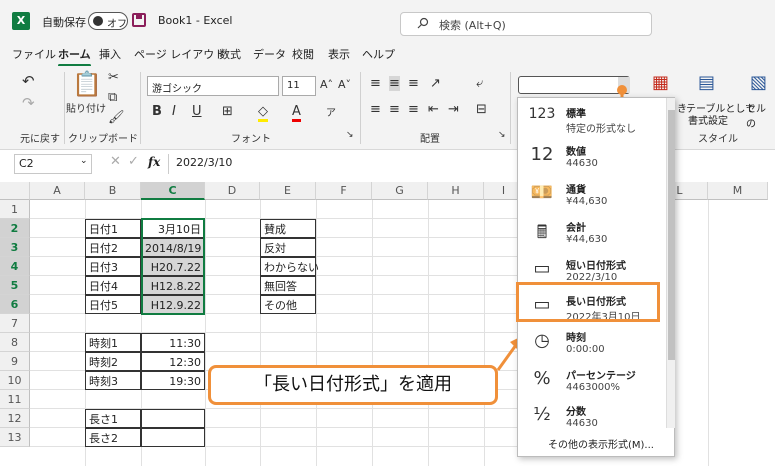 The image size is (775, 466). What do you see at coordinates (592, 157) in the screenshot?
I see `format-item-number: 12 数値 44630` at bounding box center [592, 157].